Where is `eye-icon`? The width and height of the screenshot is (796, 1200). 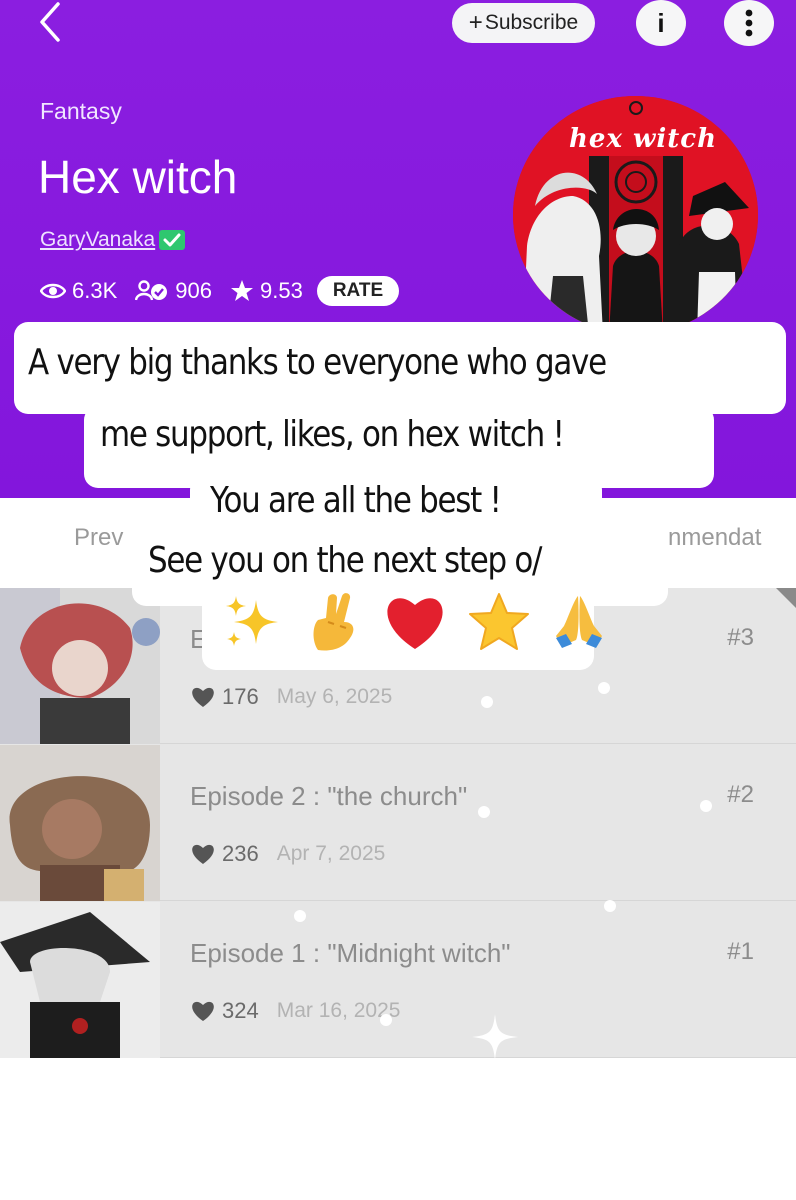 eye-icon is located at coordinates (53, 291).